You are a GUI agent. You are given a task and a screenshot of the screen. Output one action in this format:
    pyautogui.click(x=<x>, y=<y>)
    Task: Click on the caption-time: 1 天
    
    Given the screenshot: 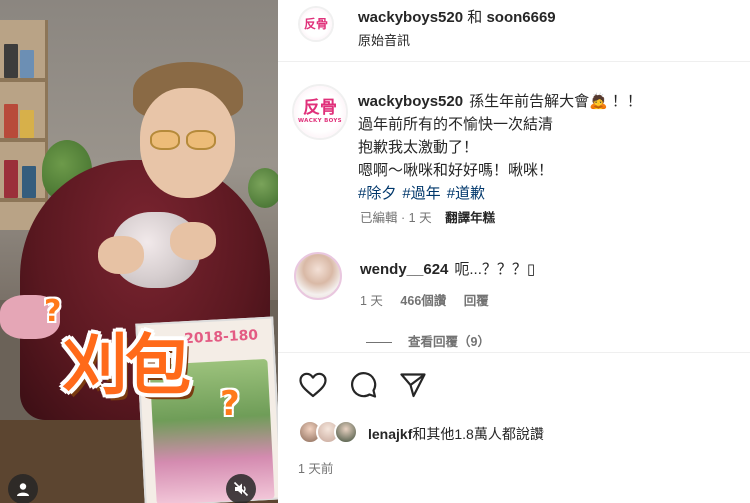 What is the action you would take?
    pyautogui.click(x=420, y=218)
    